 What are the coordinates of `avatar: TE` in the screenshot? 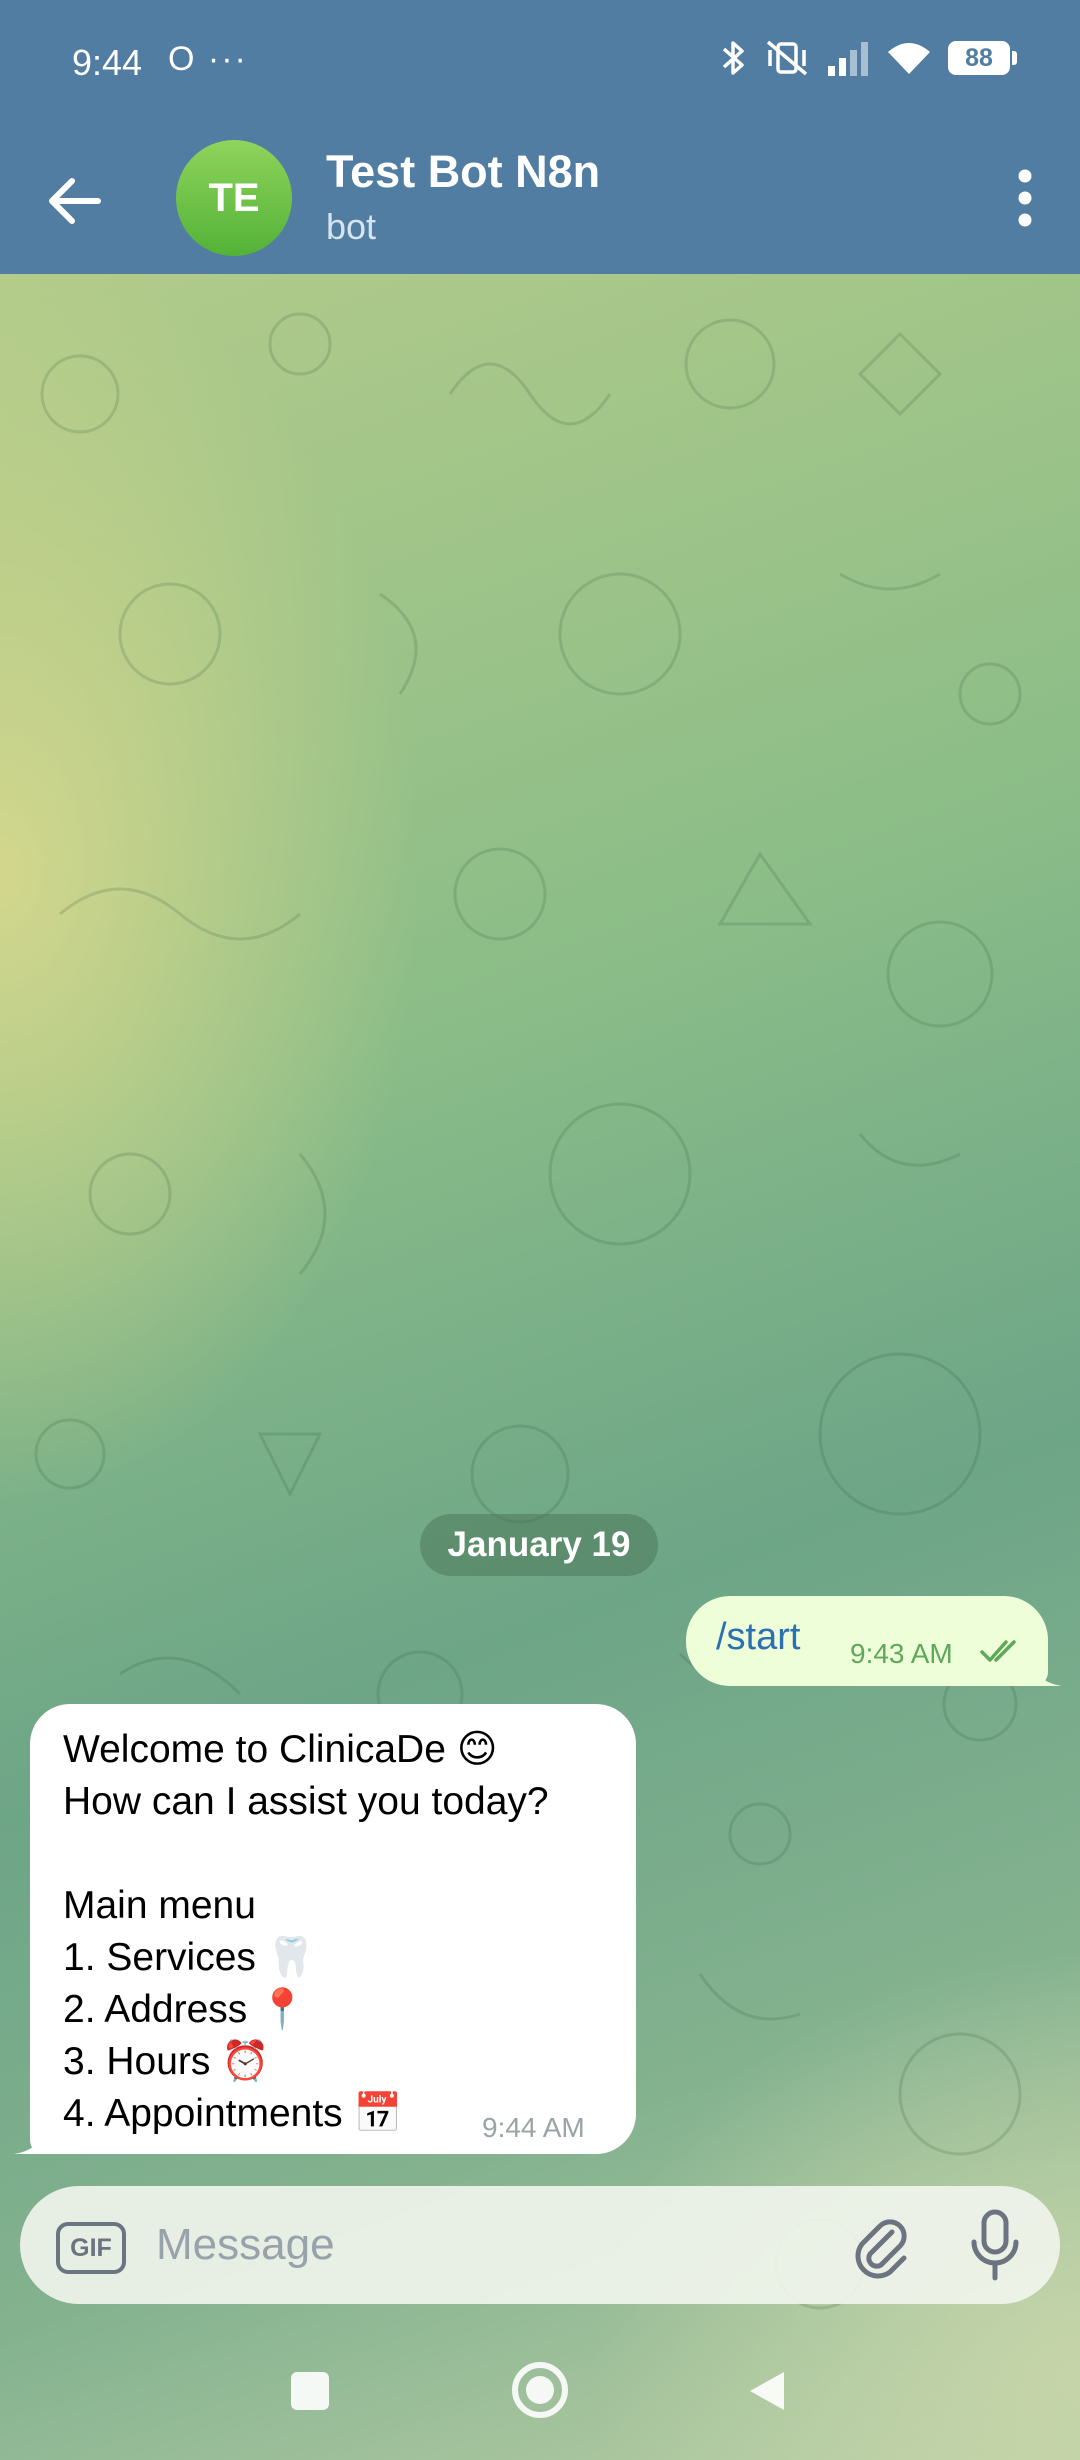 It's located at (234, 198).